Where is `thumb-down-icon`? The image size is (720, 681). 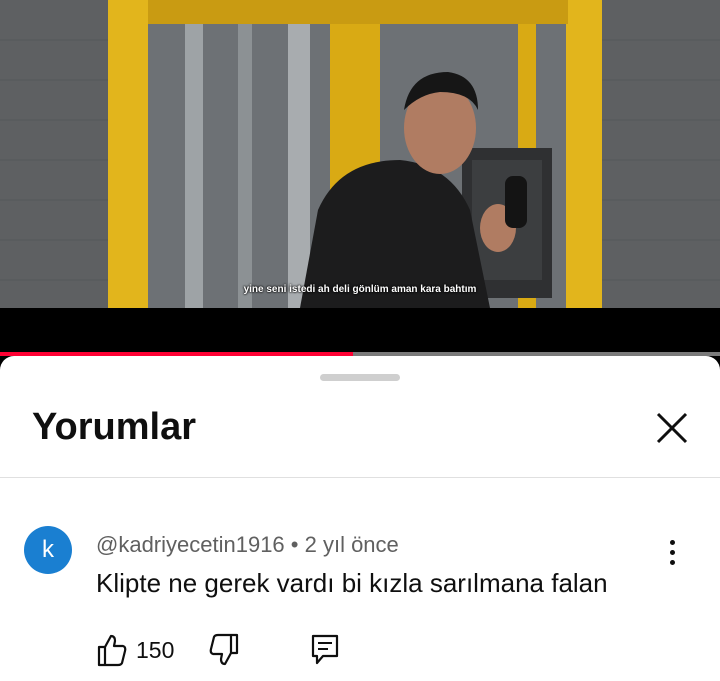
thumb-down-icon is located at coordinates (224, 649).